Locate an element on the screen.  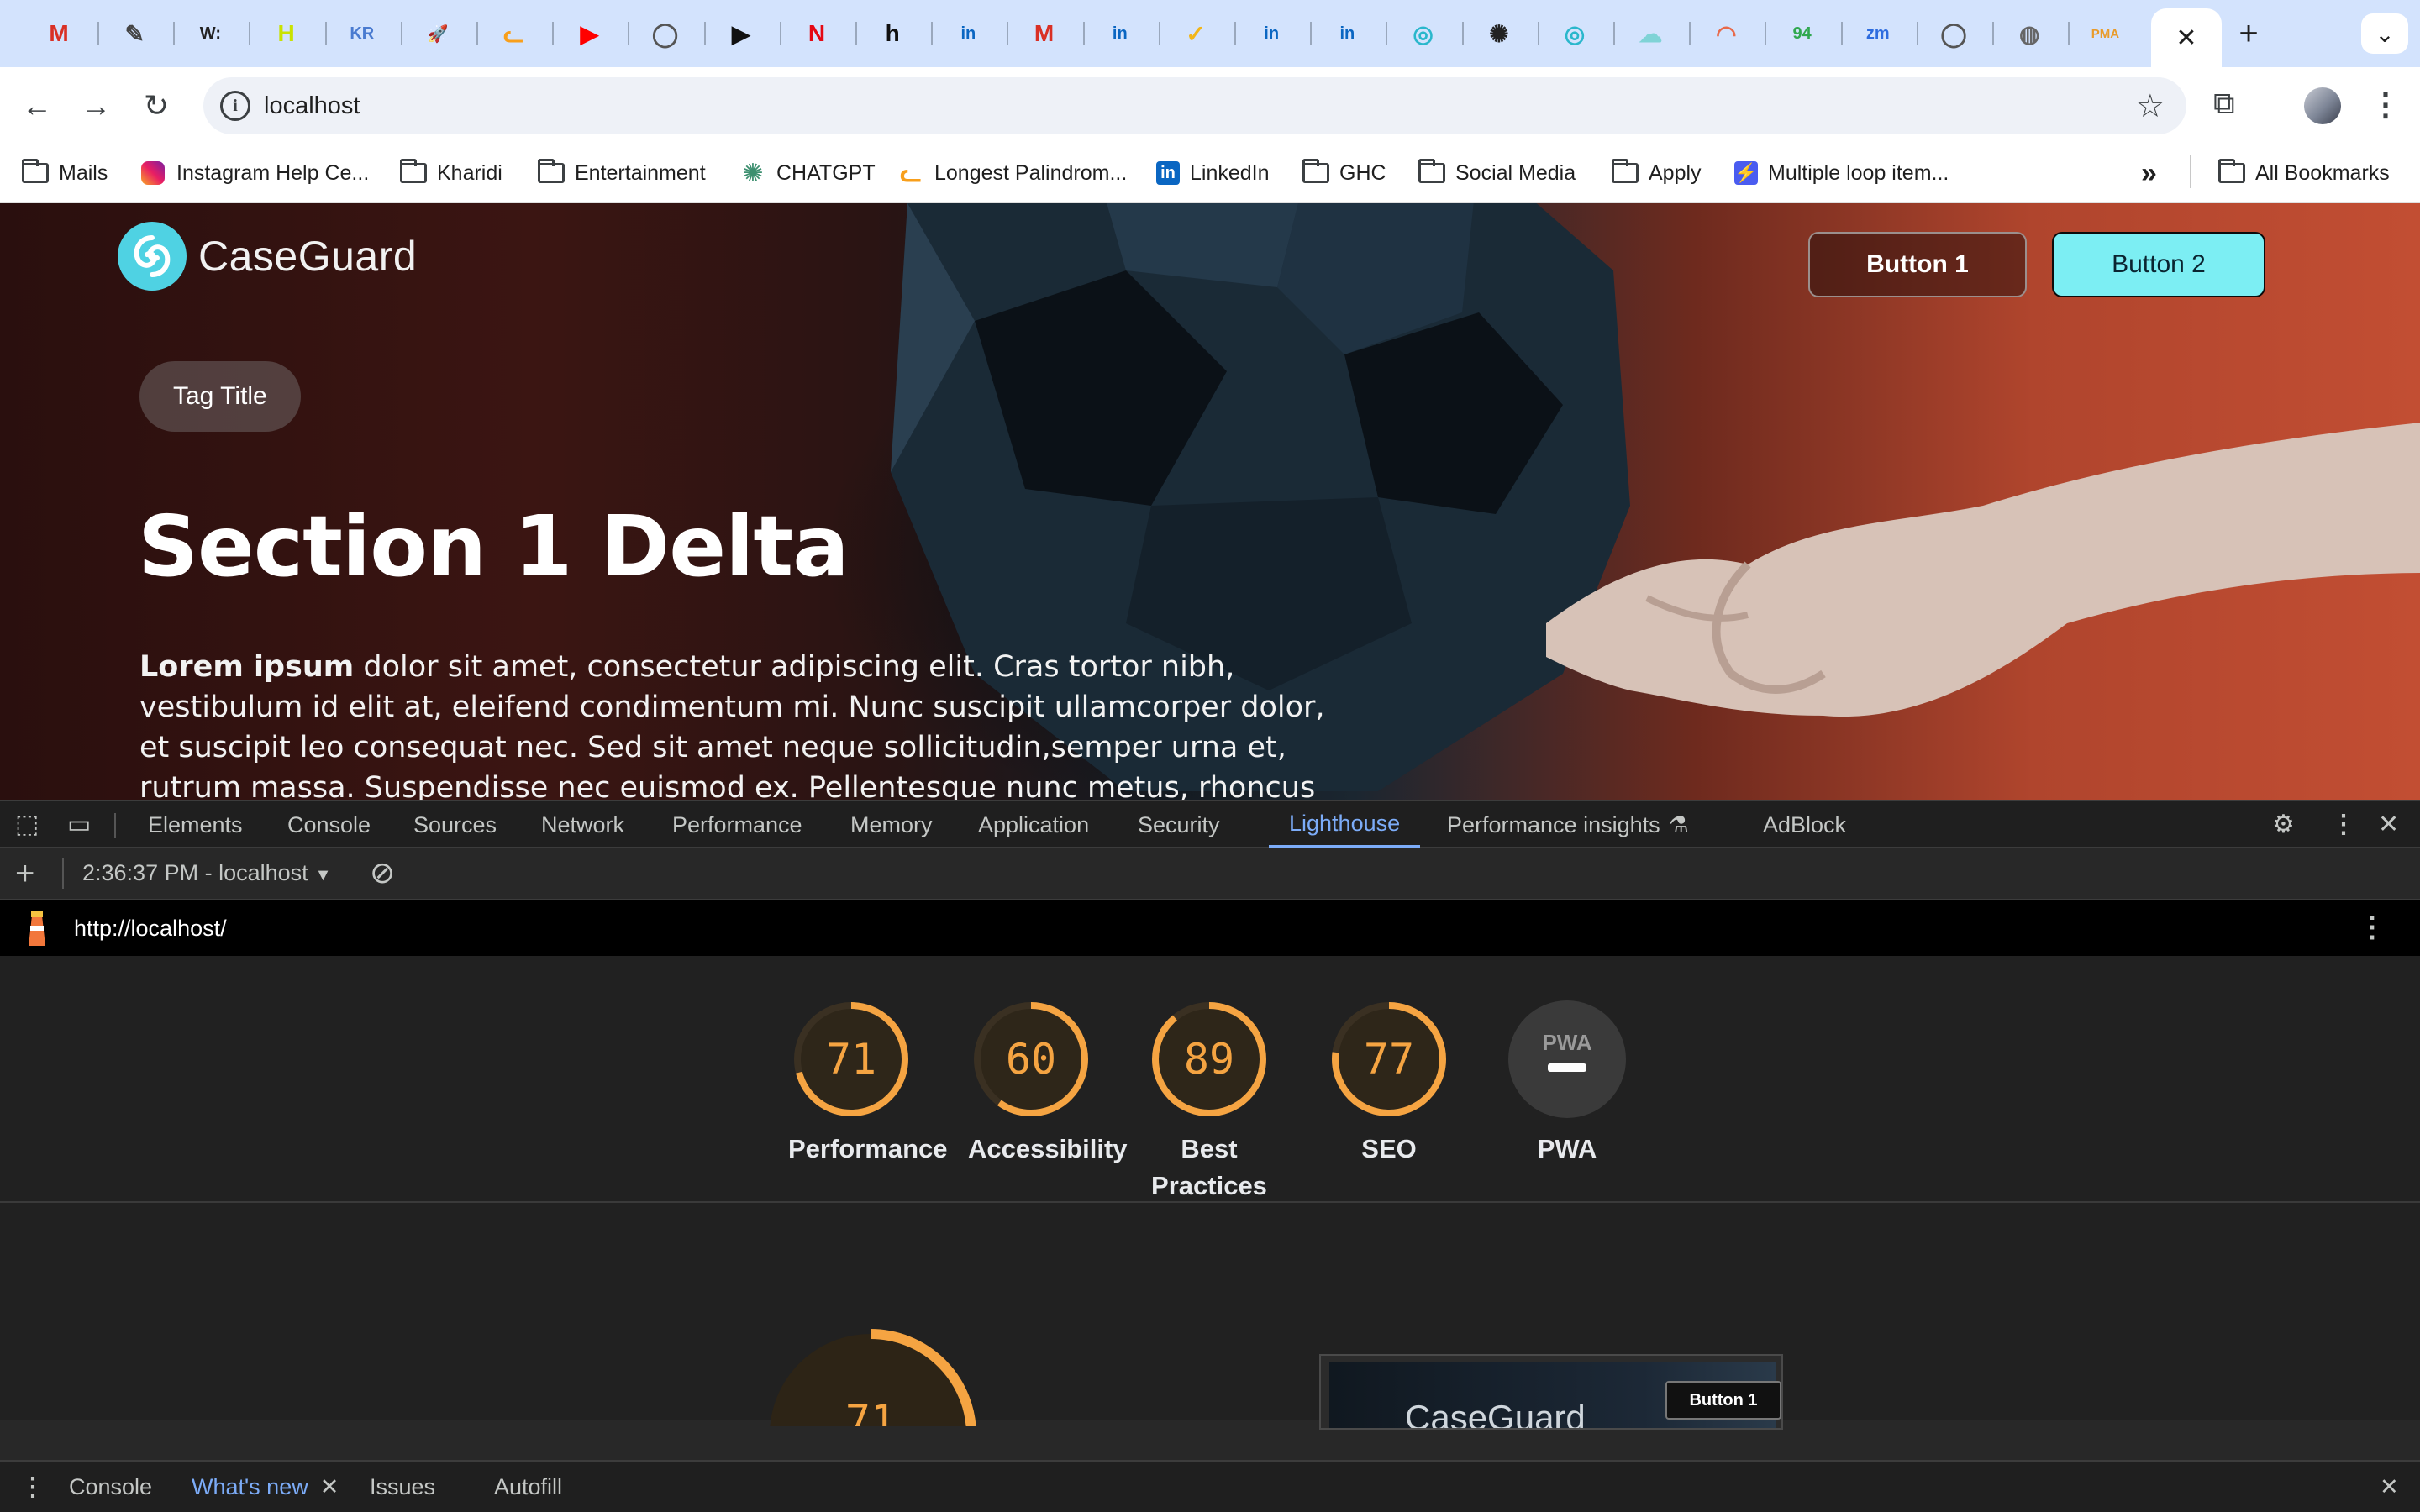
tab-performance: Performance is located at coordinates (737, 824).